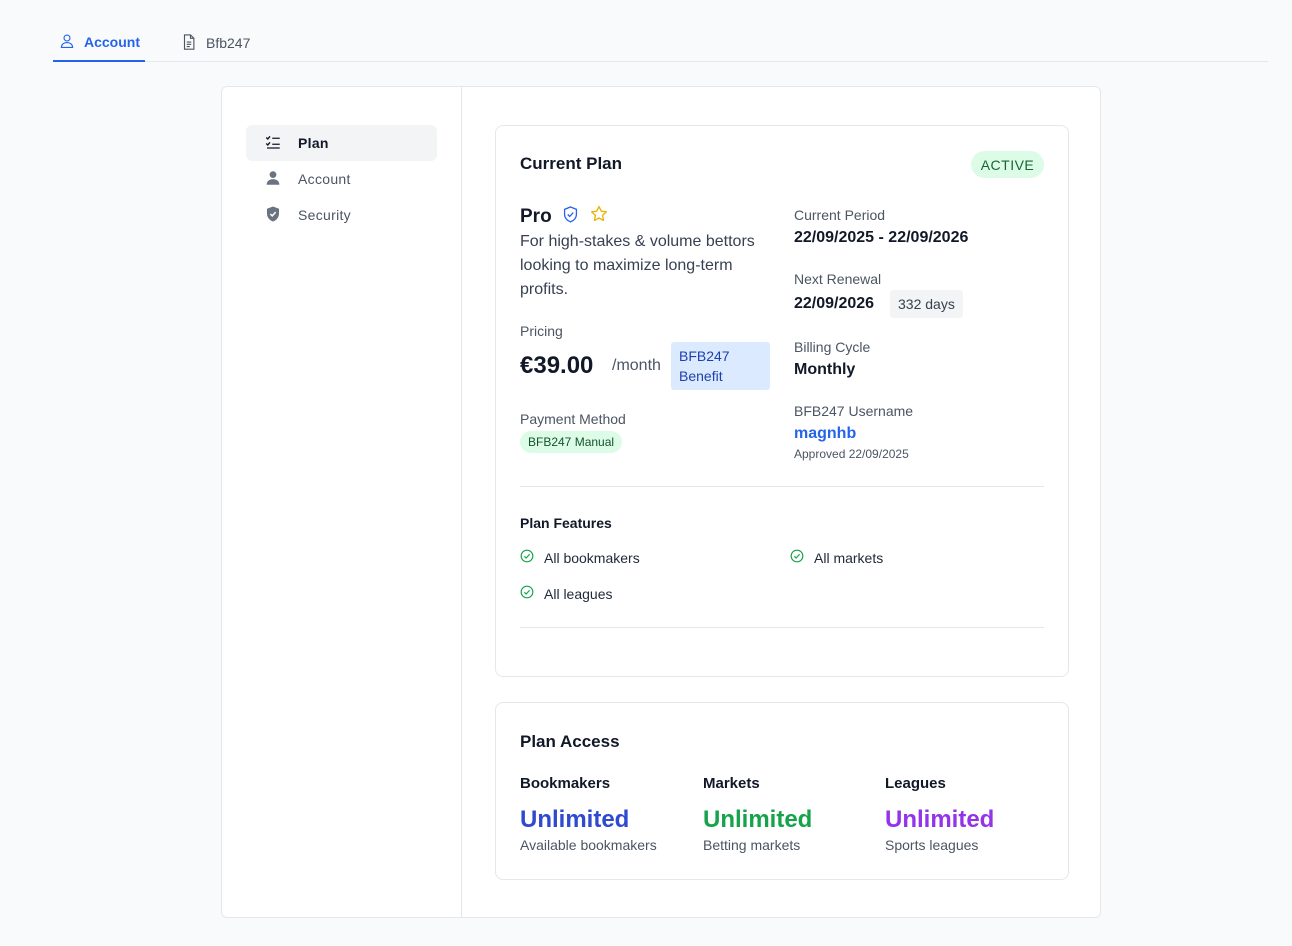 This screenshot has height=946, width=1292. Describe the element at coordinates (825, 434) in the screenshot. I see `username-link: magnhb` at that location.